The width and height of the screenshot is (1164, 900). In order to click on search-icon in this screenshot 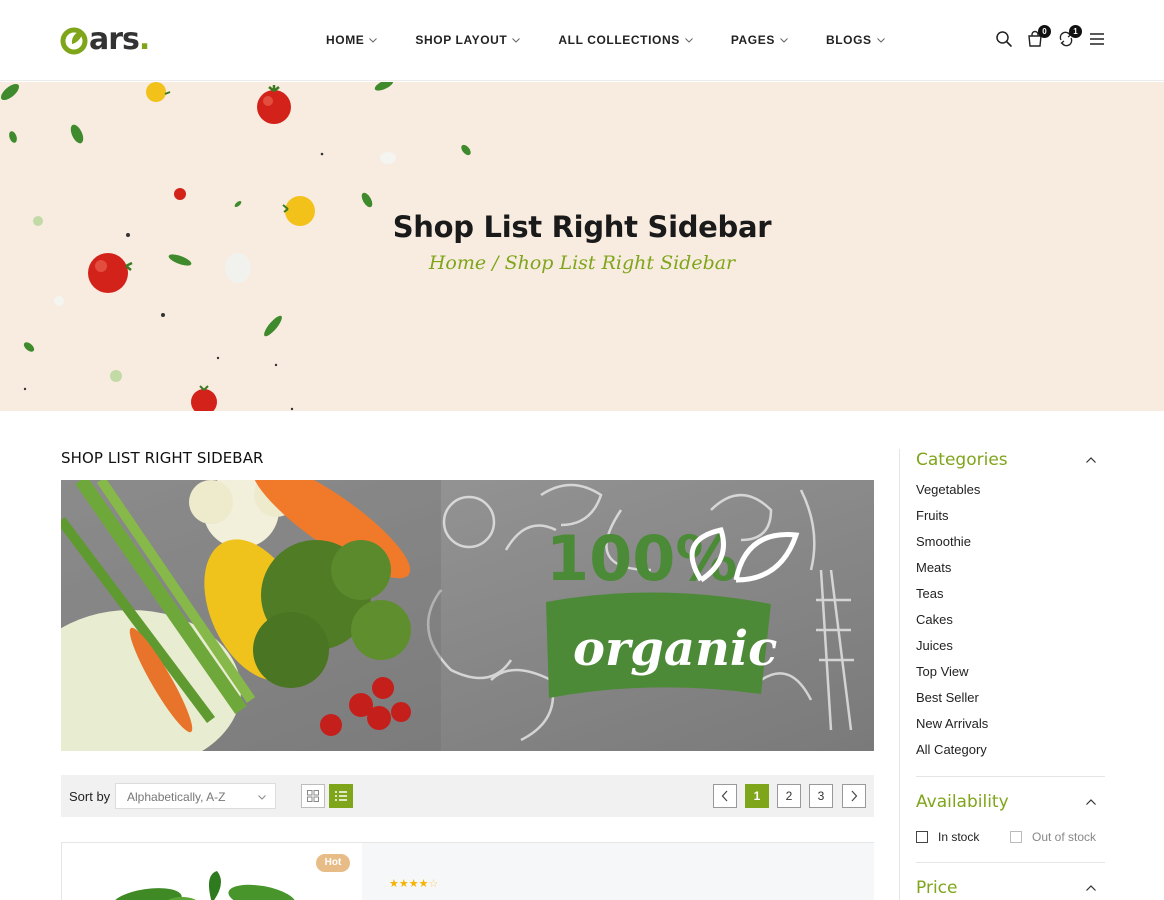, I will do `click(1004, 39)`.